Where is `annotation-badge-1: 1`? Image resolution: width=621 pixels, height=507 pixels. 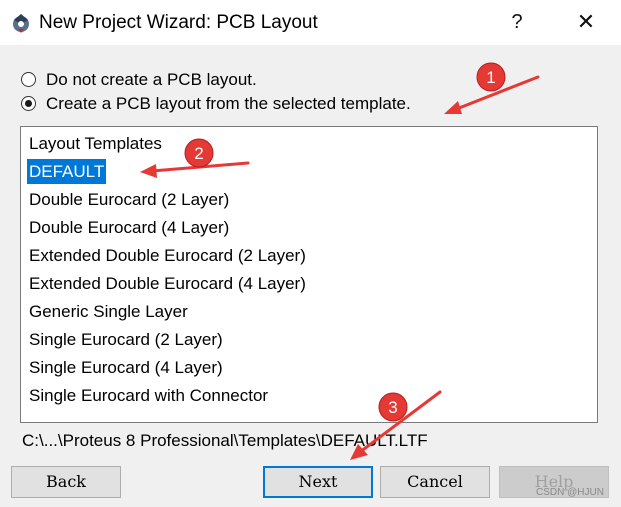 annotation-badge-1: 1 is located at coordinates (491, 77).